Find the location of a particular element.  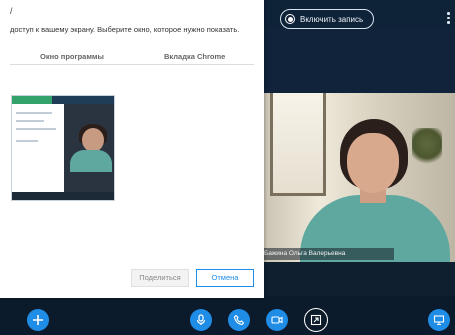

present-button is located at coordinates (439, 320).